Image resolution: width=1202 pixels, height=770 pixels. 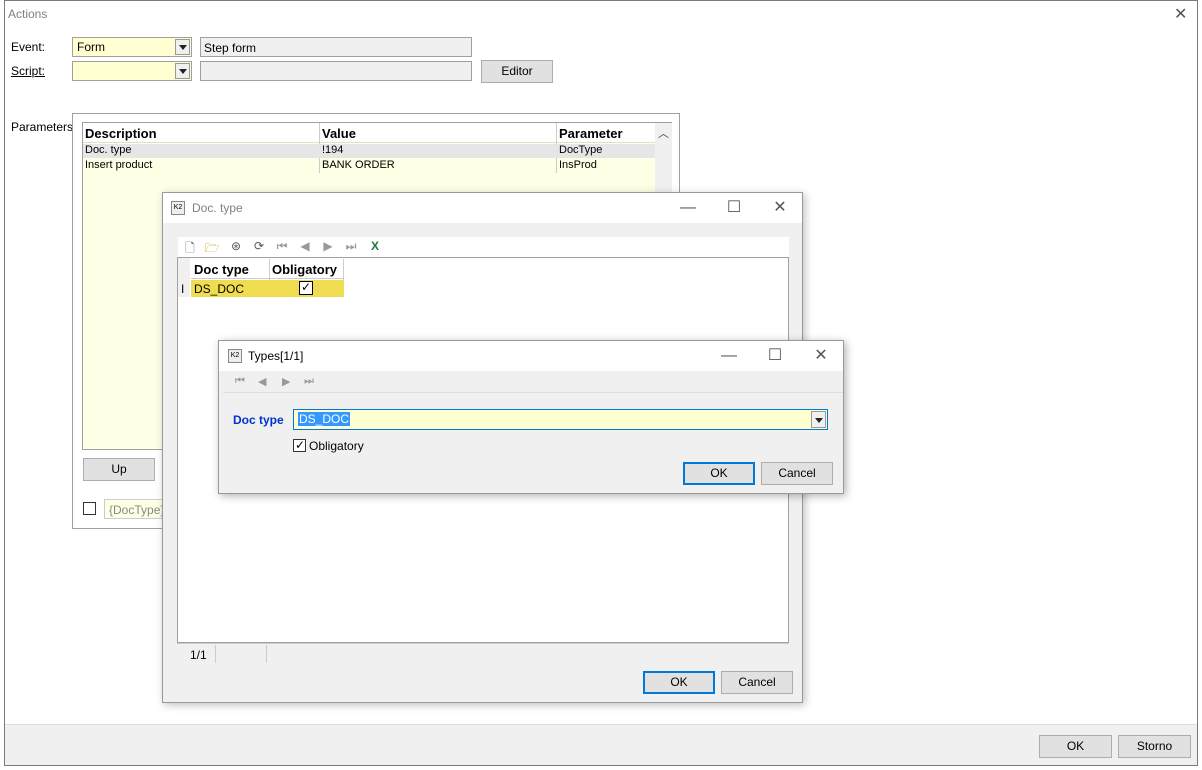 What do you see at coordinates (121, 133) in the screenshot?
I see `col-description: Description` at bounding box center [121, 133].